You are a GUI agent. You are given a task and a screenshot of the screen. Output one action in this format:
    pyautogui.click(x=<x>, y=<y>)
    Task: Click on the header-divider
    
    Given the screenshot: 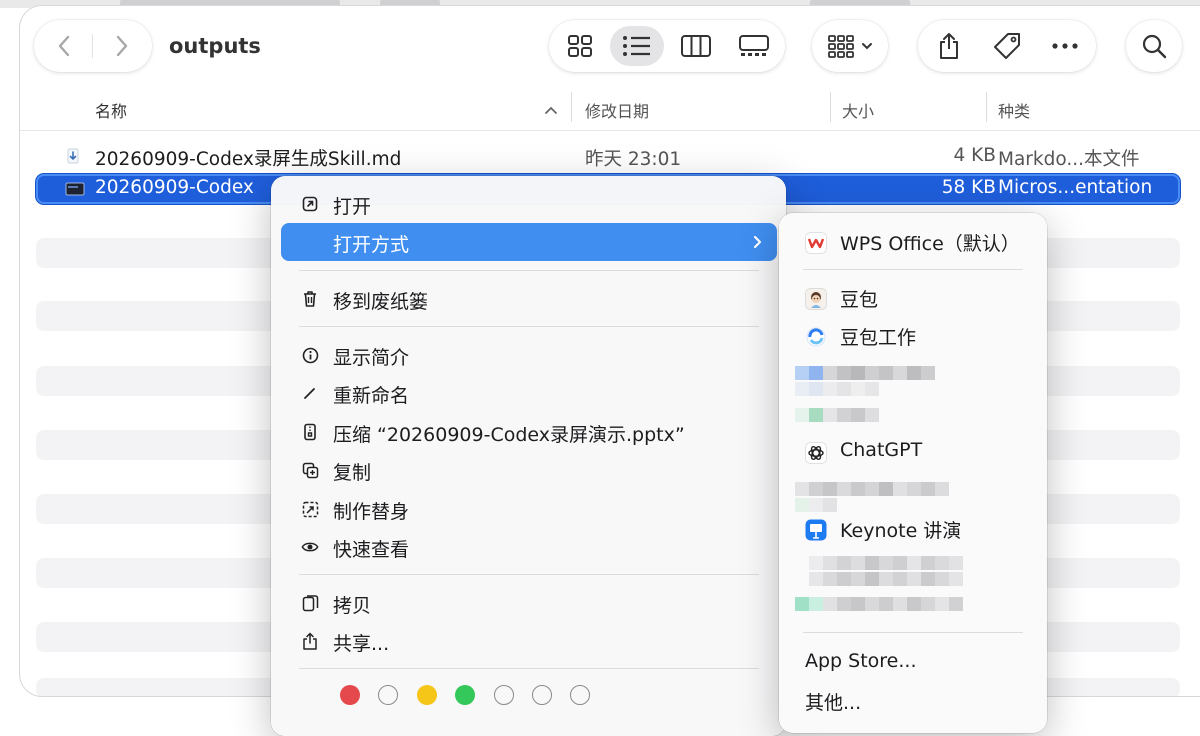 What is the action you would take?
    pyautogui.click(x=610, y=130)
    